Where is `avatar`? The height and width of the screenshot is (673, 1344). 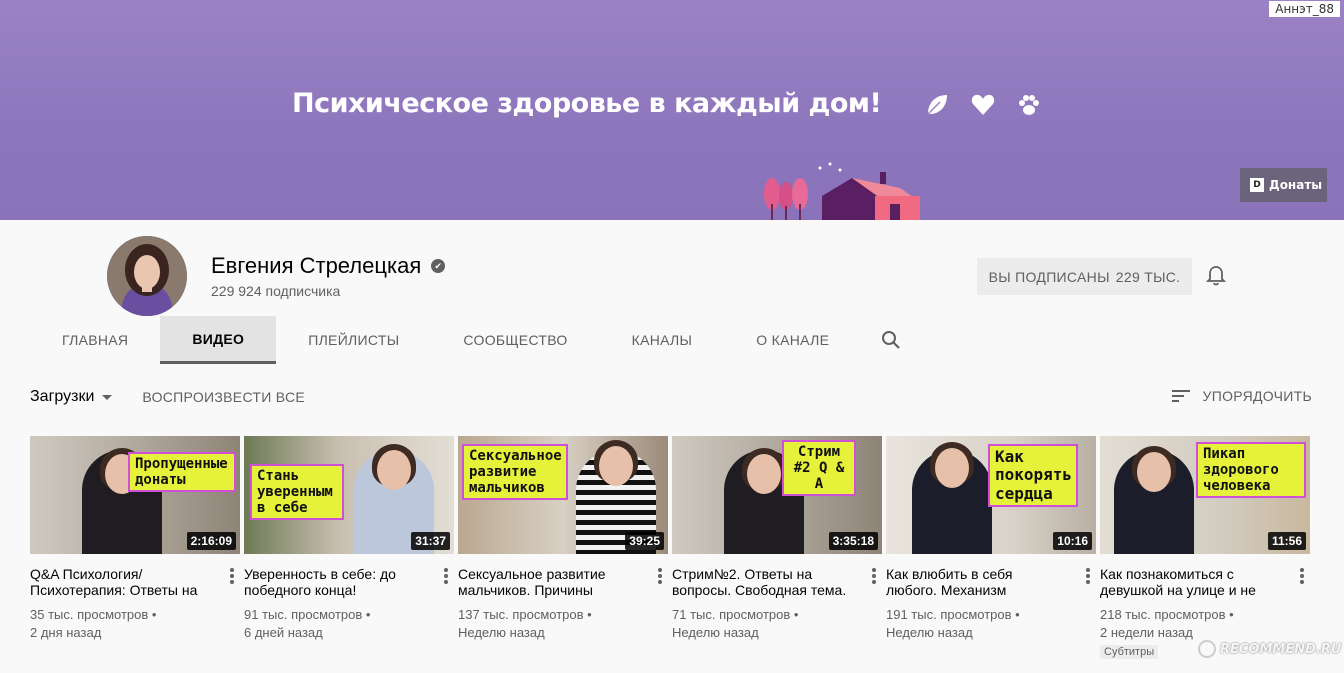
avatar is located at coordinates (147, 276).